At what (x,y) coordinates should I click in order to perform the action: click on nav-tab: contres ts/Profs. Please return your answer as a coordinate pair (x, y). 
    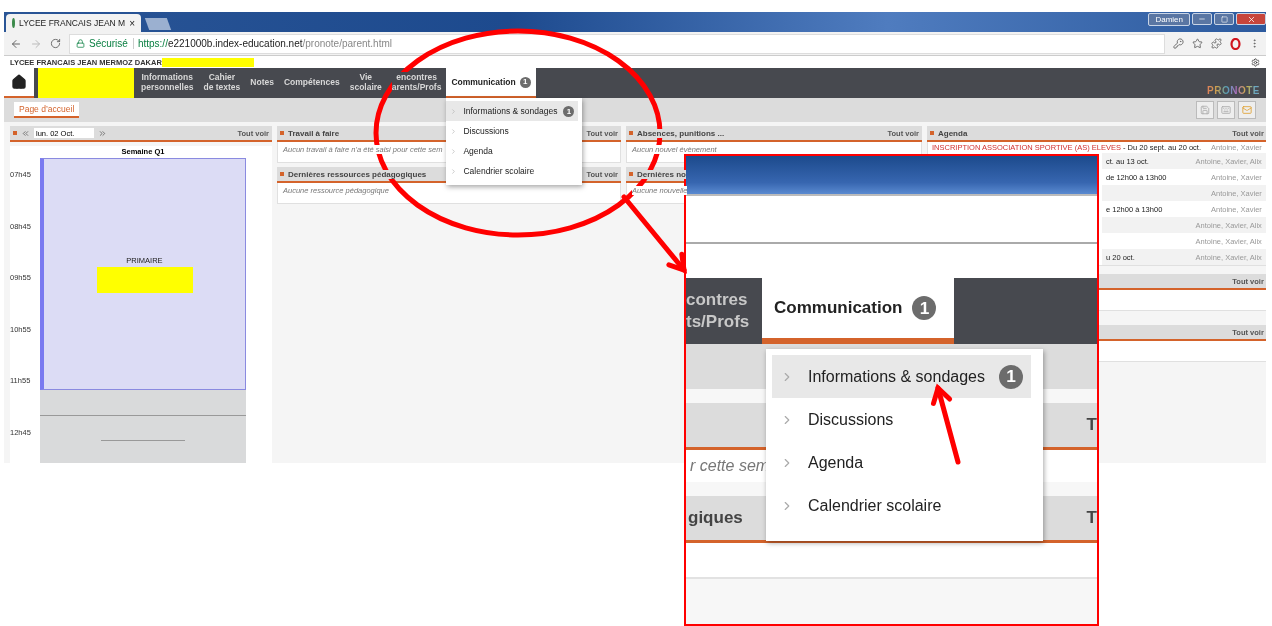
    Looking at the image, I should click on (724, 311).